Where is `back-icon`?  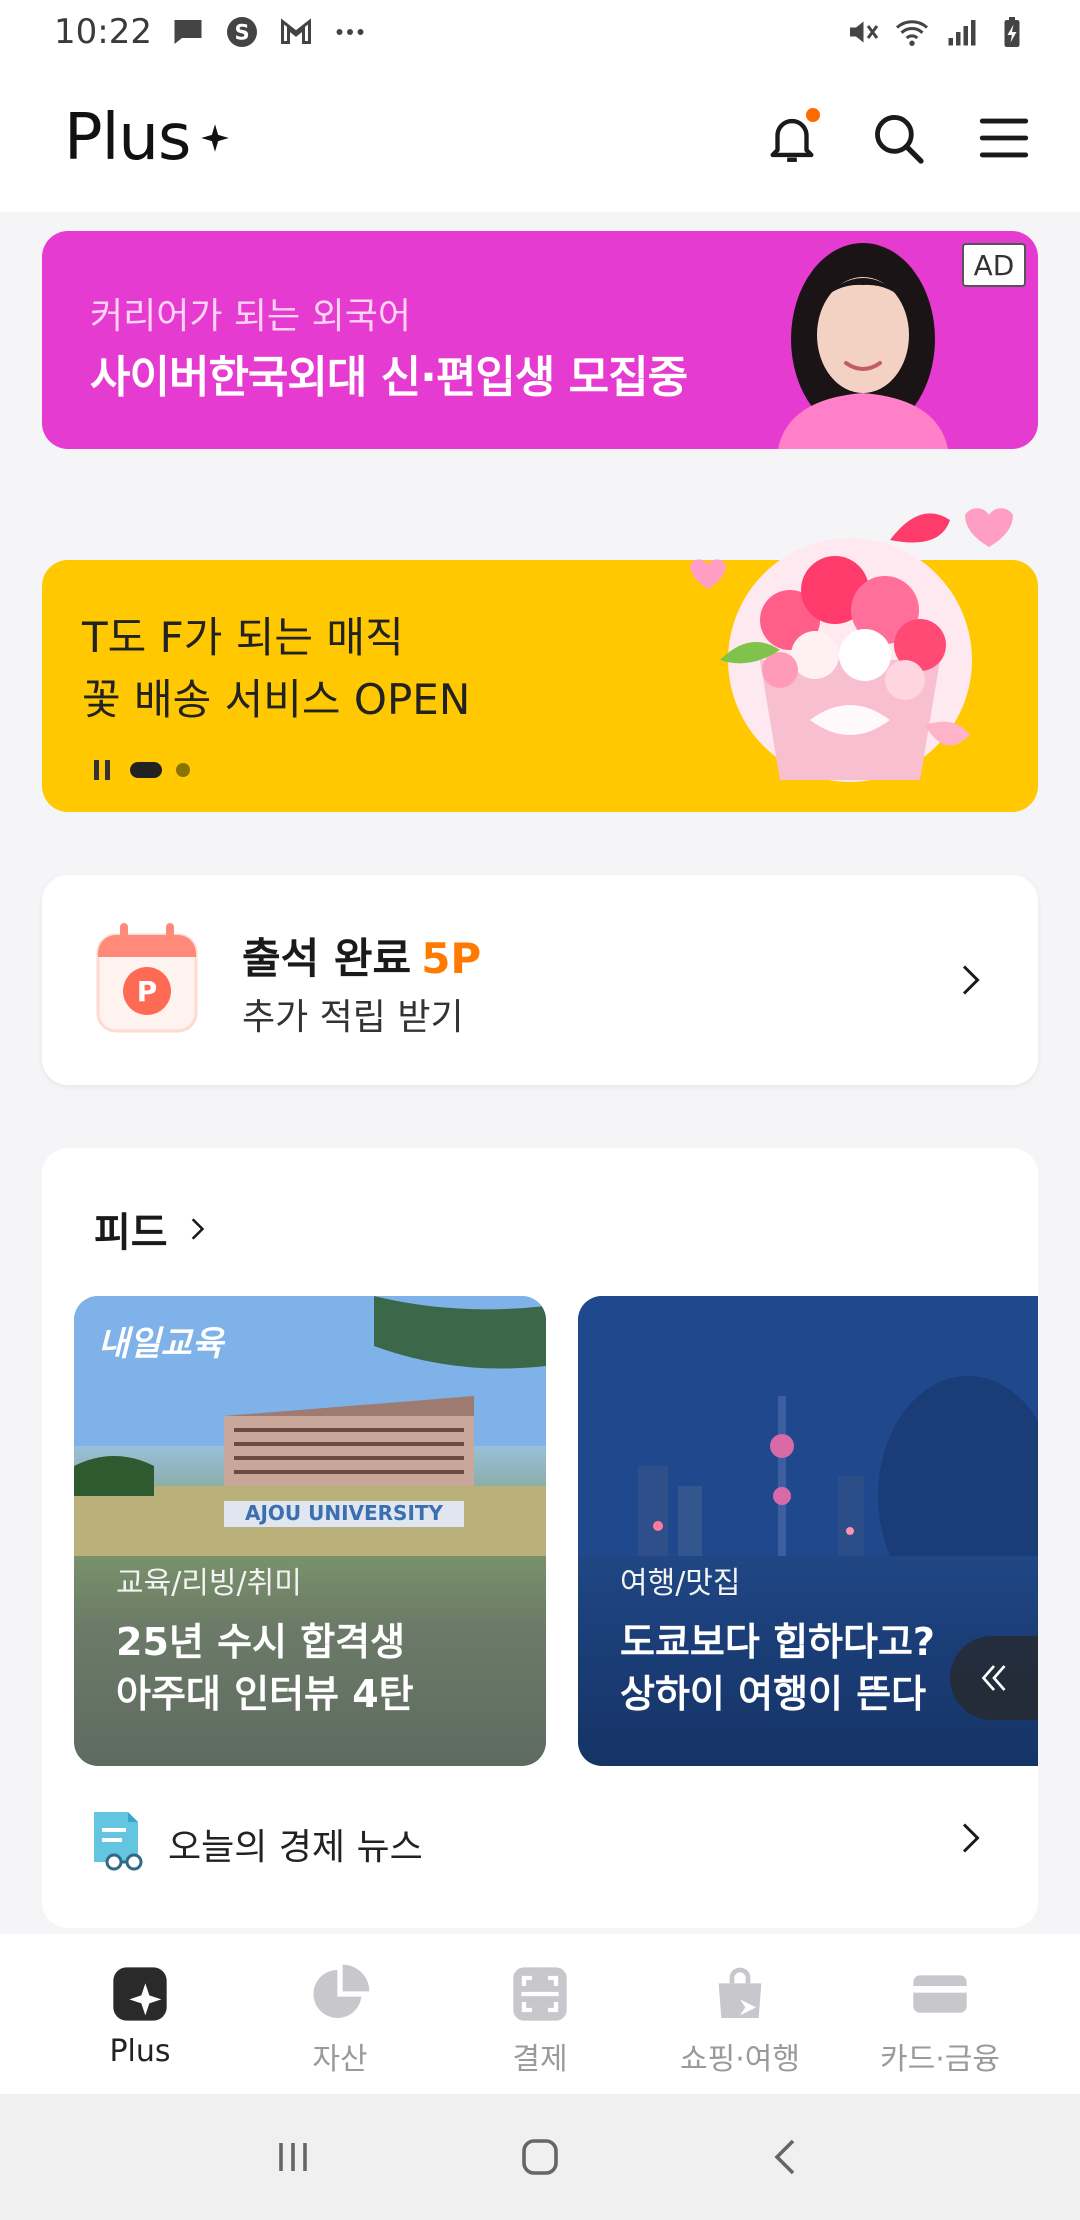 back-icon is located at coordinates (784, 2157).